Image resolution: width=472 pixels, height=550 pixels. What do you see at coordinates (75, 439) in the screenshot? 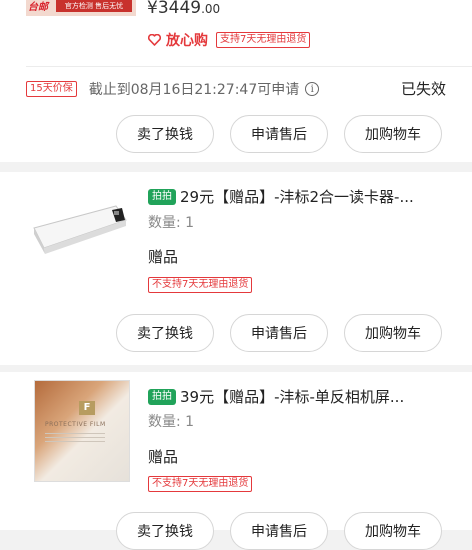
I see `thumbnail-text-lines` at bounding box center [75, 439].